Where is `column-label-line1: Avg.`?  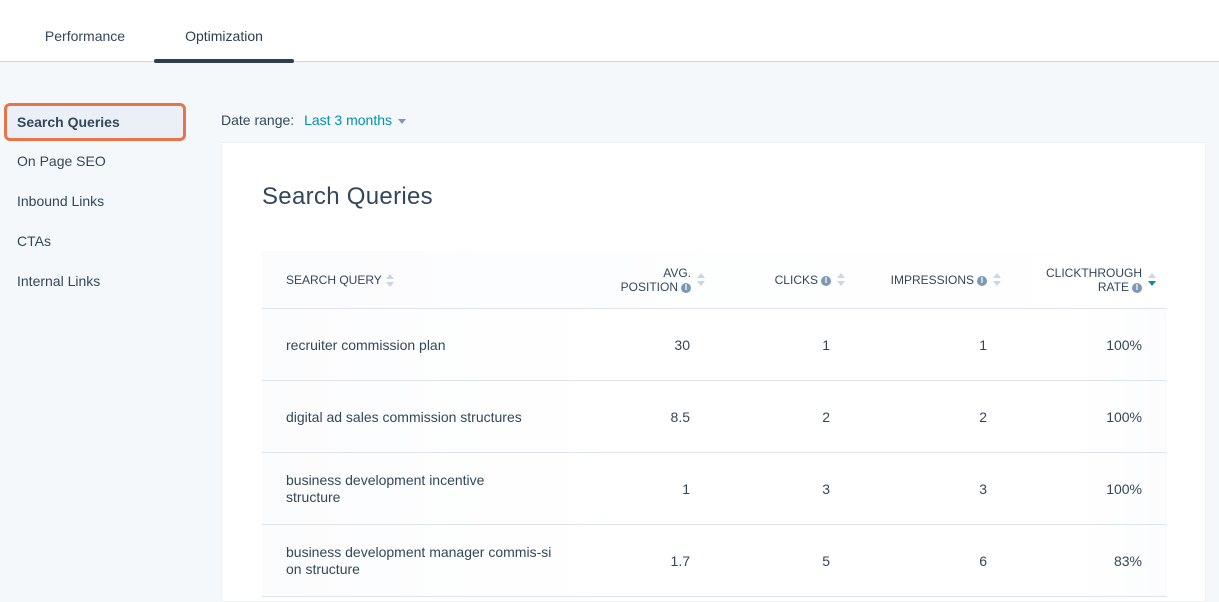
column-label-line1: Avg. is located at coordinates (677, 273).